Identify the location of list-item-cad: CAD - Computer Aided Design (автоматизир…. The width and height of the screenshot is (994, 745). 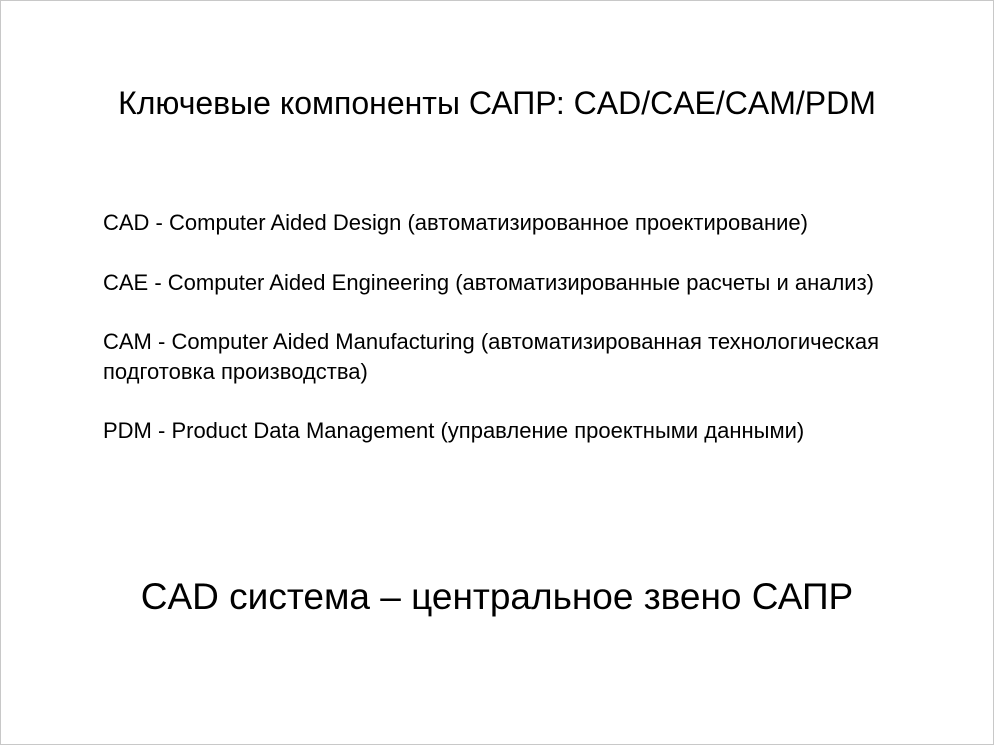
(455, 222).